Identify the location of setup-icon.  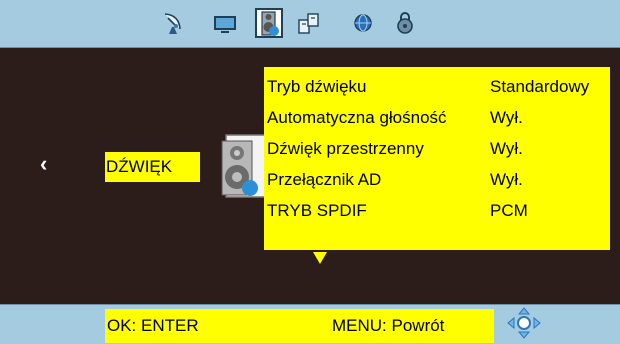
(309, 23).